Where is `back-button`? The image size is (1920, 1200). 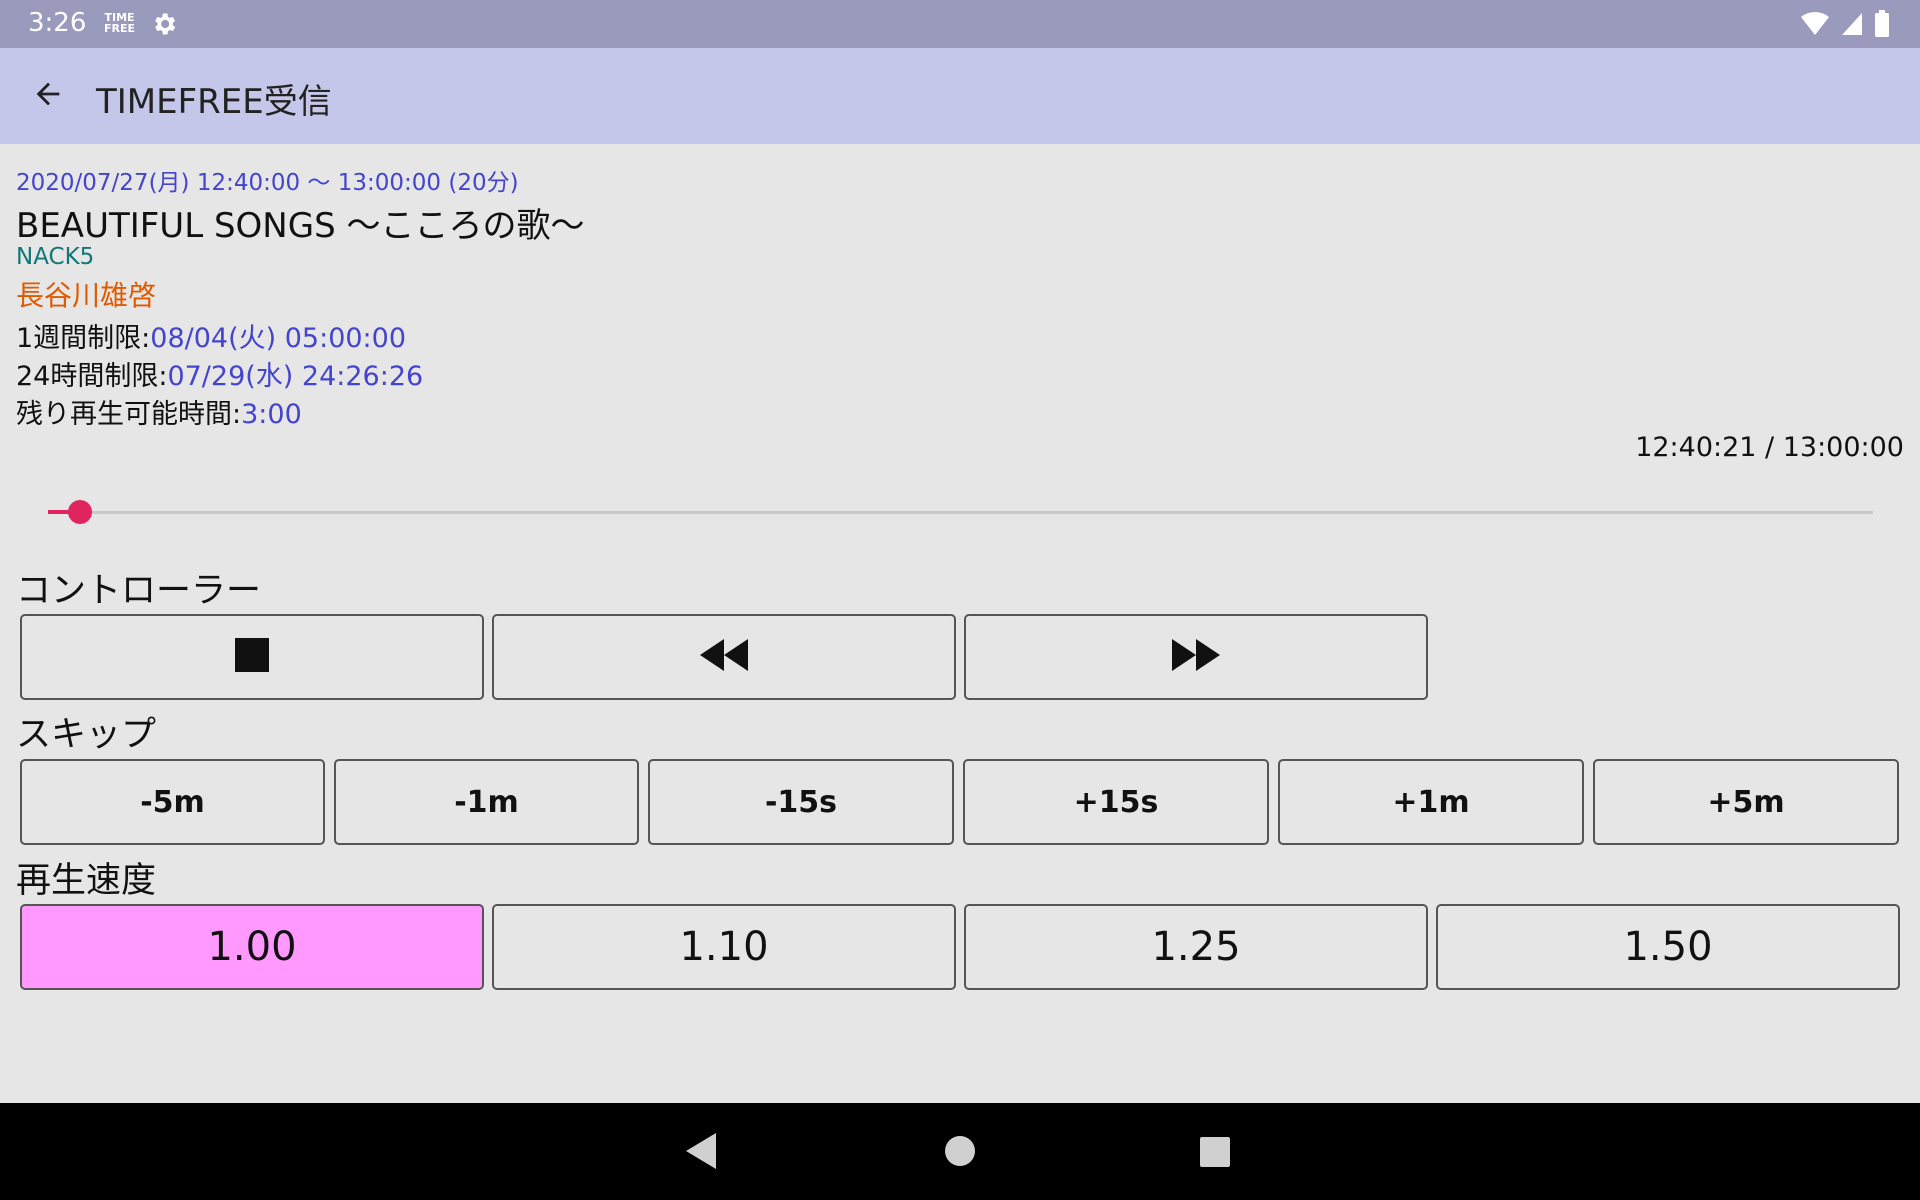
back-button is located at coordinates (48, 96).